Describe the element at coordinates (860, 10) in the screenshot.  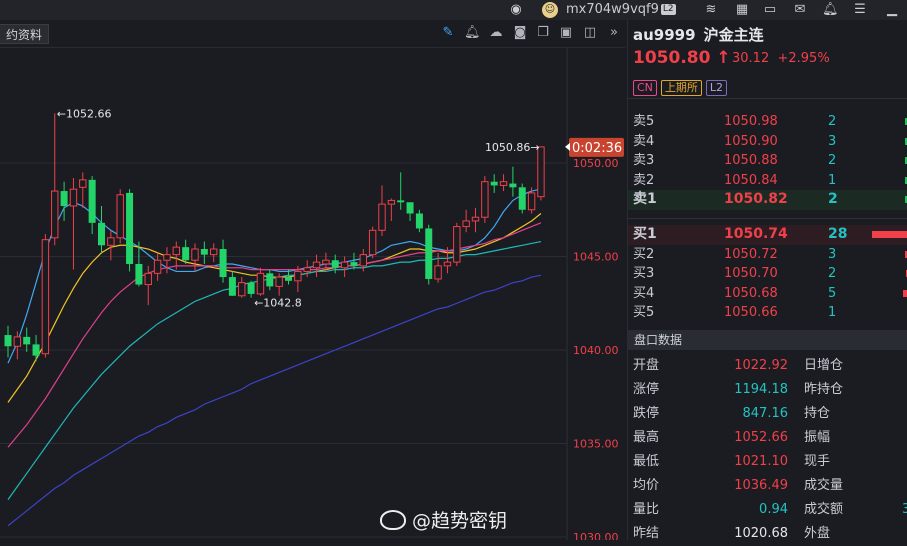
I see `list-icon: ☰` at that location.